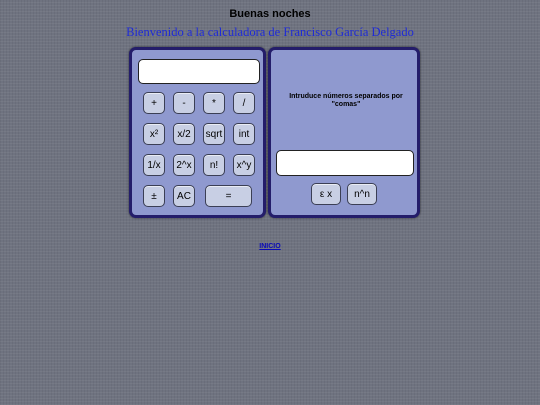  Describe the element at coordinates (199, 71) in the screenshot. I see `calculator-display` at that location.